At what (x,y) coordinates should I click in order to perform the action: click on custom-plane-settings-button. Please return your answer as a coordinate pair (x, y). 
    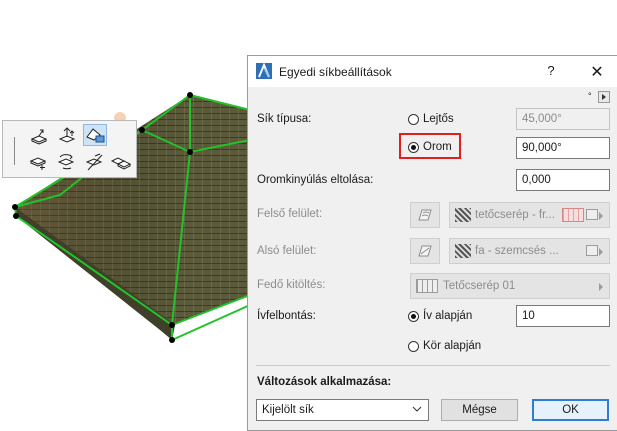
    Looking at the image, I should click on (95, 135).